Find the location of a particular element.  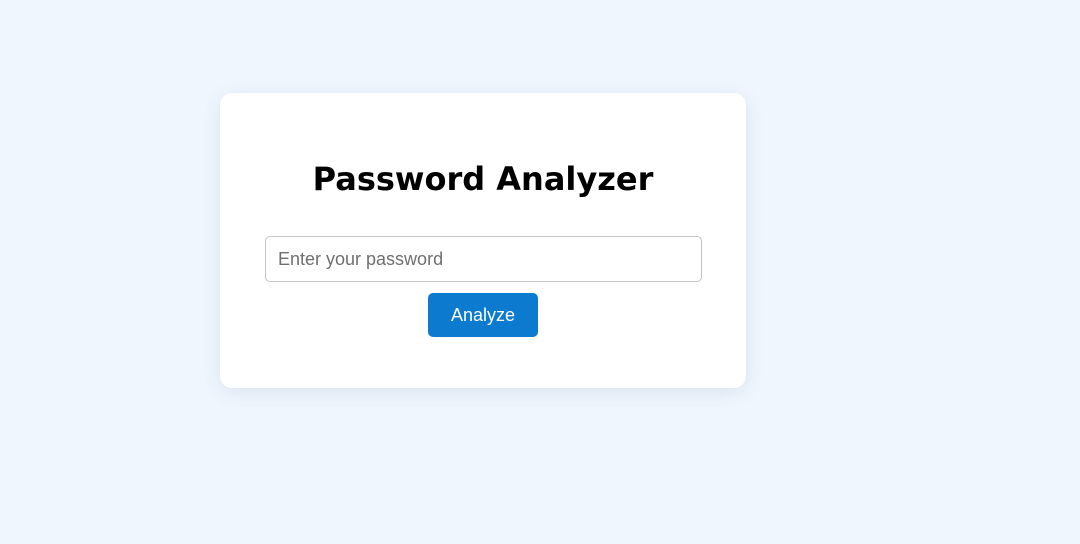

analyze-button: Analyze is located at coordinates (483, 315).